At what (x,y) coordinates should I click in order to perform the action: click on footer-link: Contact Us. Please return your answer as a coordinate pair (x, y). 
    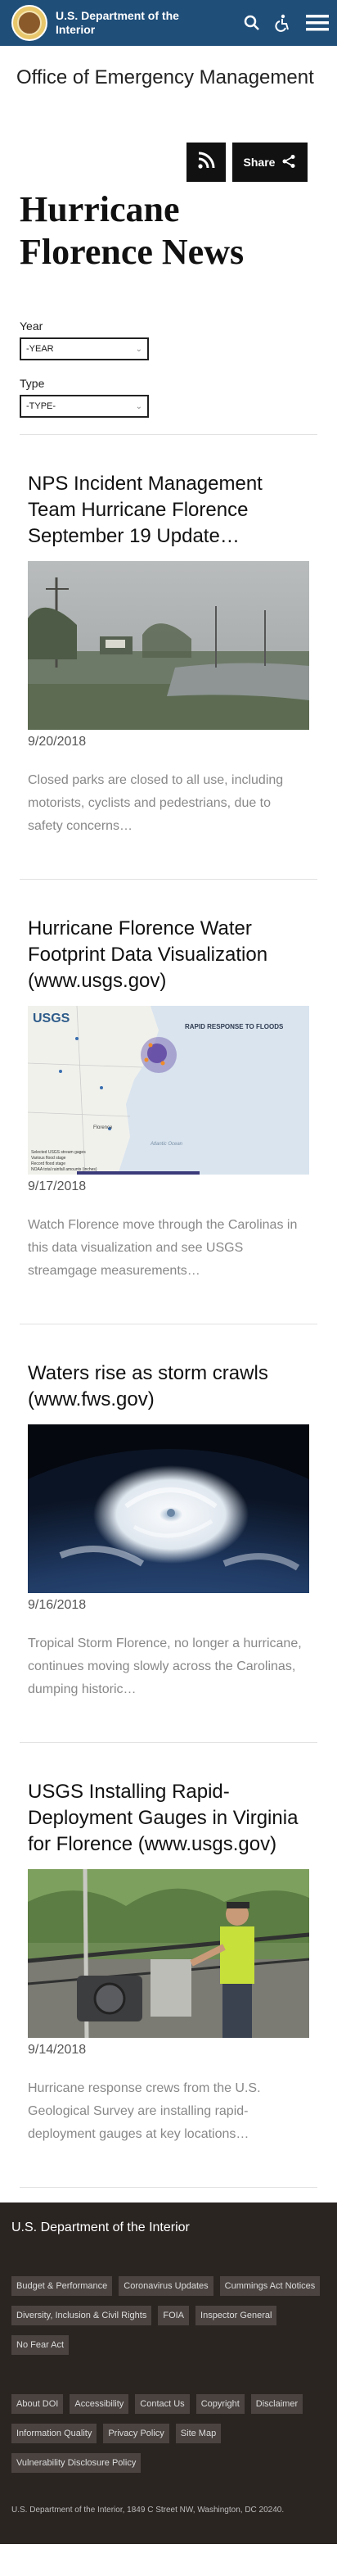
    Looking at the image, I should click on (162, 2404).